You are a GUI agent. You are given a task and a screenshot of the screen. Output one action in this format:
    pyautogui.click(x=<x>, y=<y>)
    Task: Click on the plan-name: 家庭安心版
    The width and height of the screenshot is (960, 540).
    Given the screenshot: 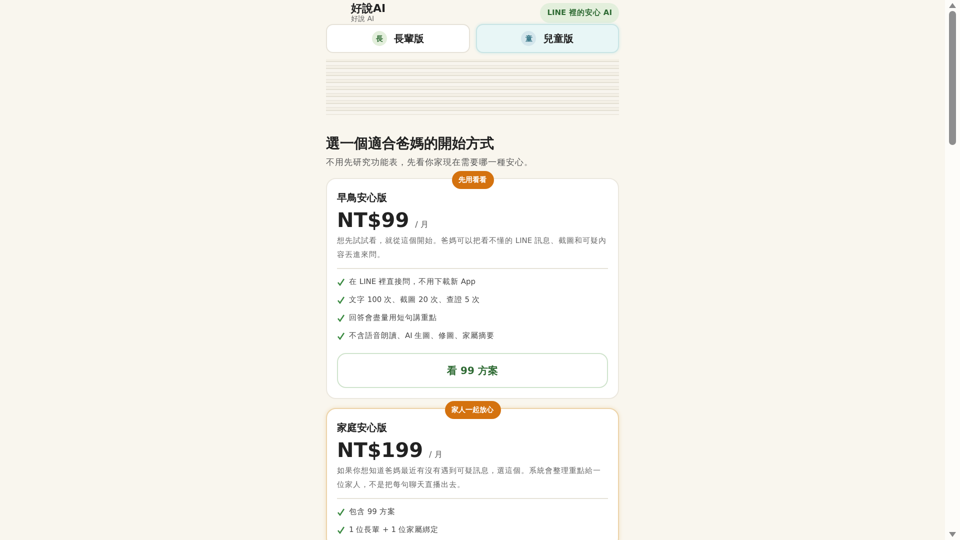 What is the action you would take?
    pyautogui.click(x=362, y=428)
    